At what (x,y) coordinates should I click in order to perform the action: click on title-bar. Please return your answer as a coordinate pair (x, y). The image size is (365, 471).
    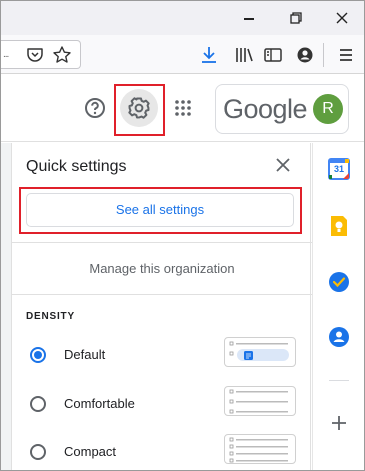
    Looking at the image, I should click on (182, 18).